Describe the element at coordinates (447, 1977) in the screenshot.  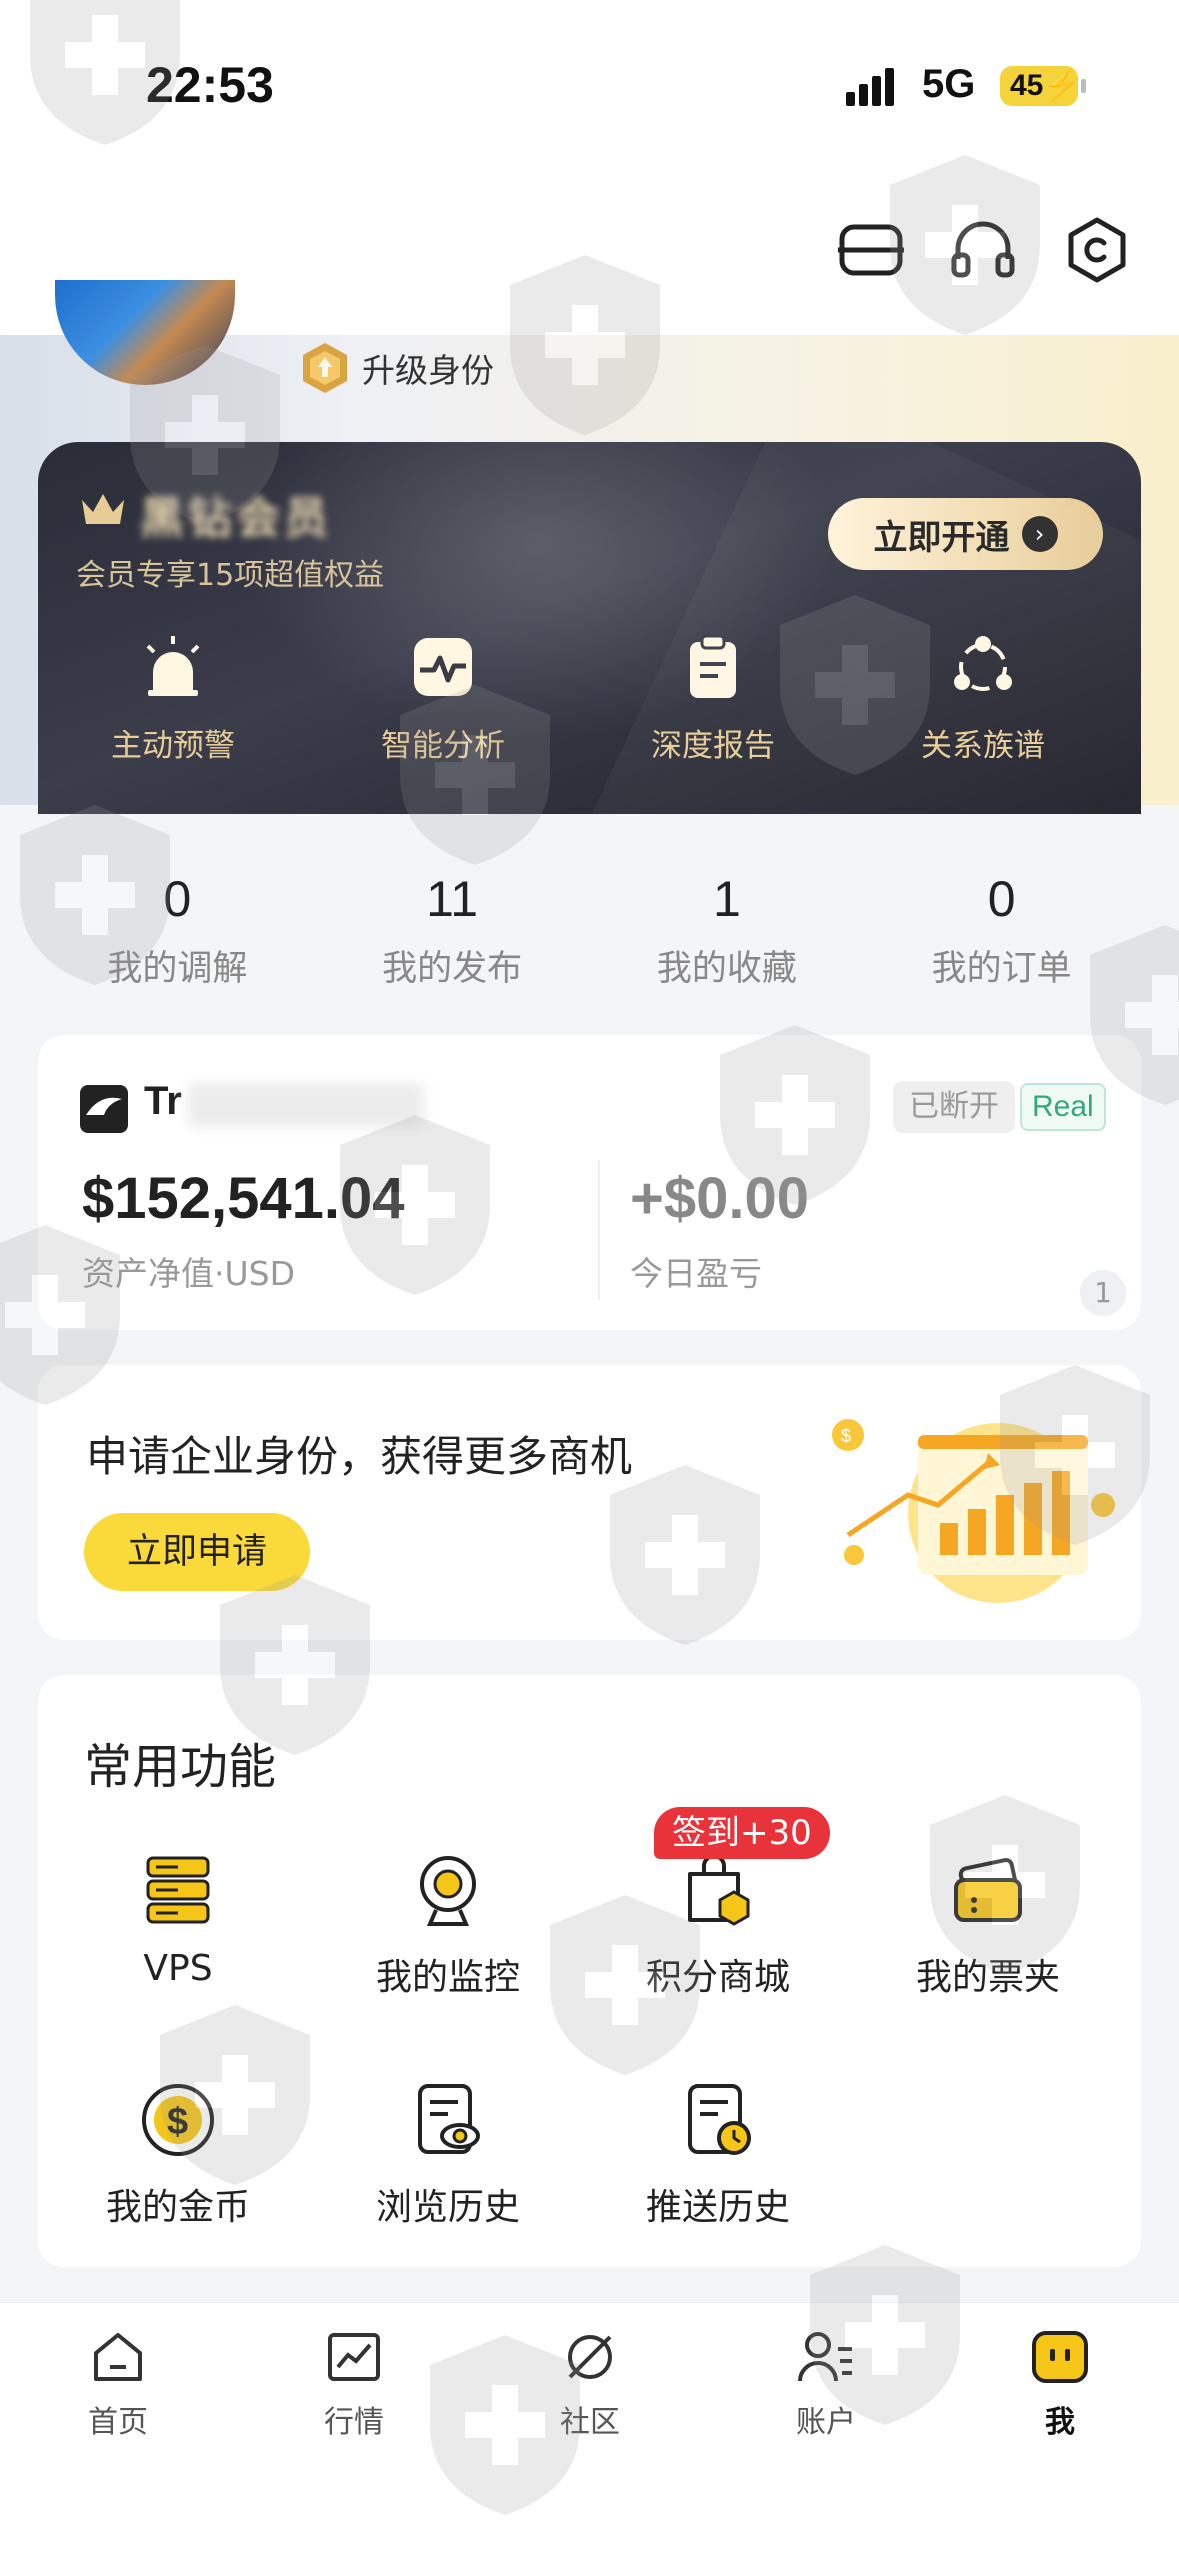
I see `function-label: 我的监控` at that location.